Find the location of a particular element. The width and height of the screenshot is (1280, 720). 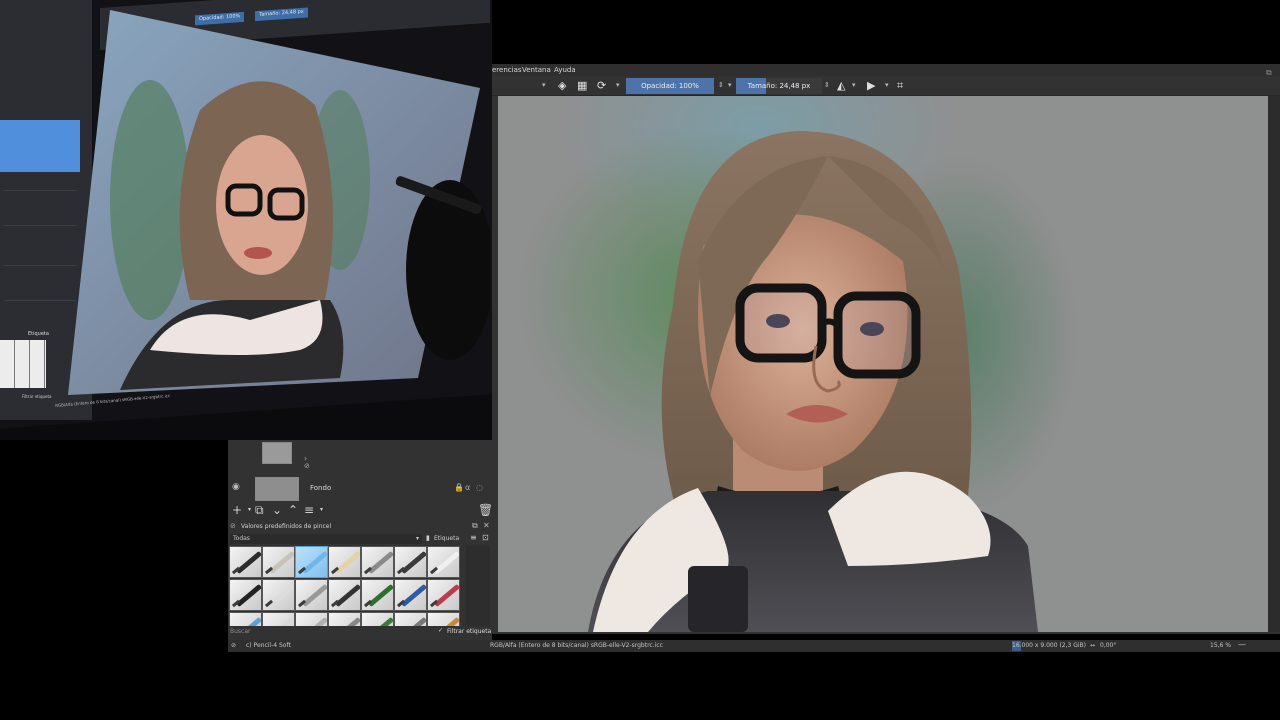

lock-icon: 🔒 is located at coordinates (459, 487).